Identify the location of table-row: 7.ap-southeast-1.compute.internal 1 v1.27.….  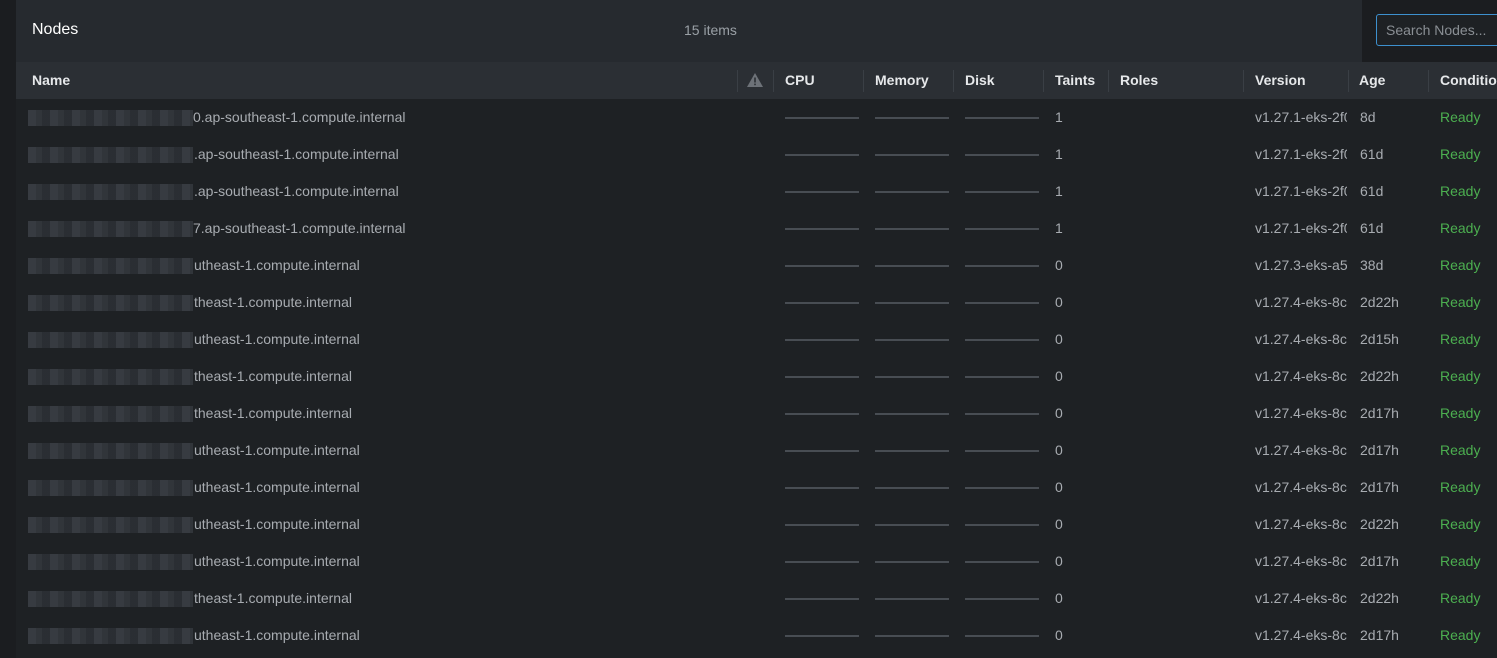
(756, 228).